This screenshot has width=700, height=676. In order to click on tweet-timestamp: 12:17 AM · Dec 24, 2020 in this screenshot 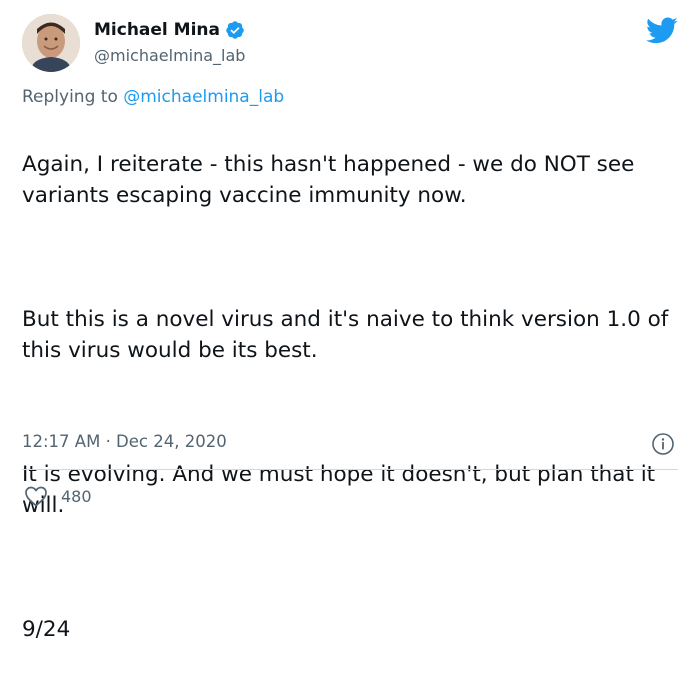, I will do `click(124, 441)`.